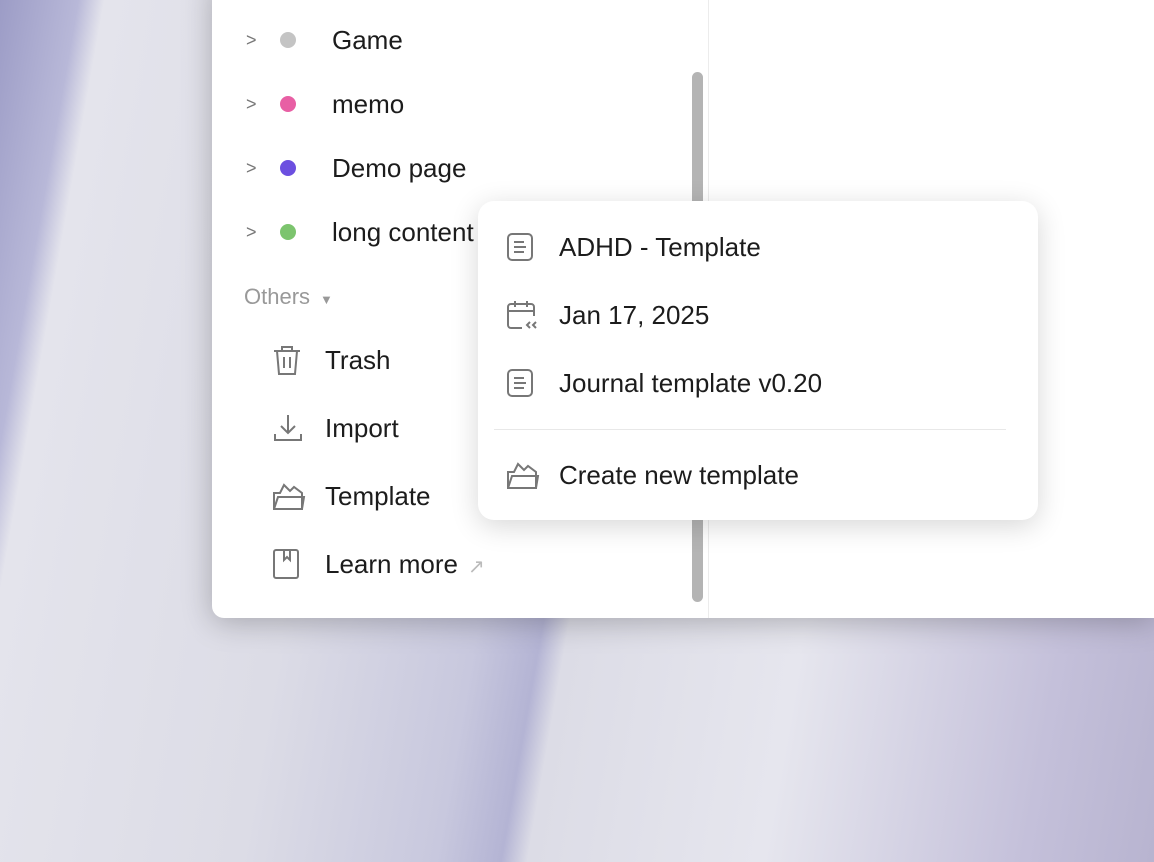 This screenshot has height=862, width=1154. Describe the element at coordinates (287, 360) in the screenshot. I see `trash-icon` at that location.